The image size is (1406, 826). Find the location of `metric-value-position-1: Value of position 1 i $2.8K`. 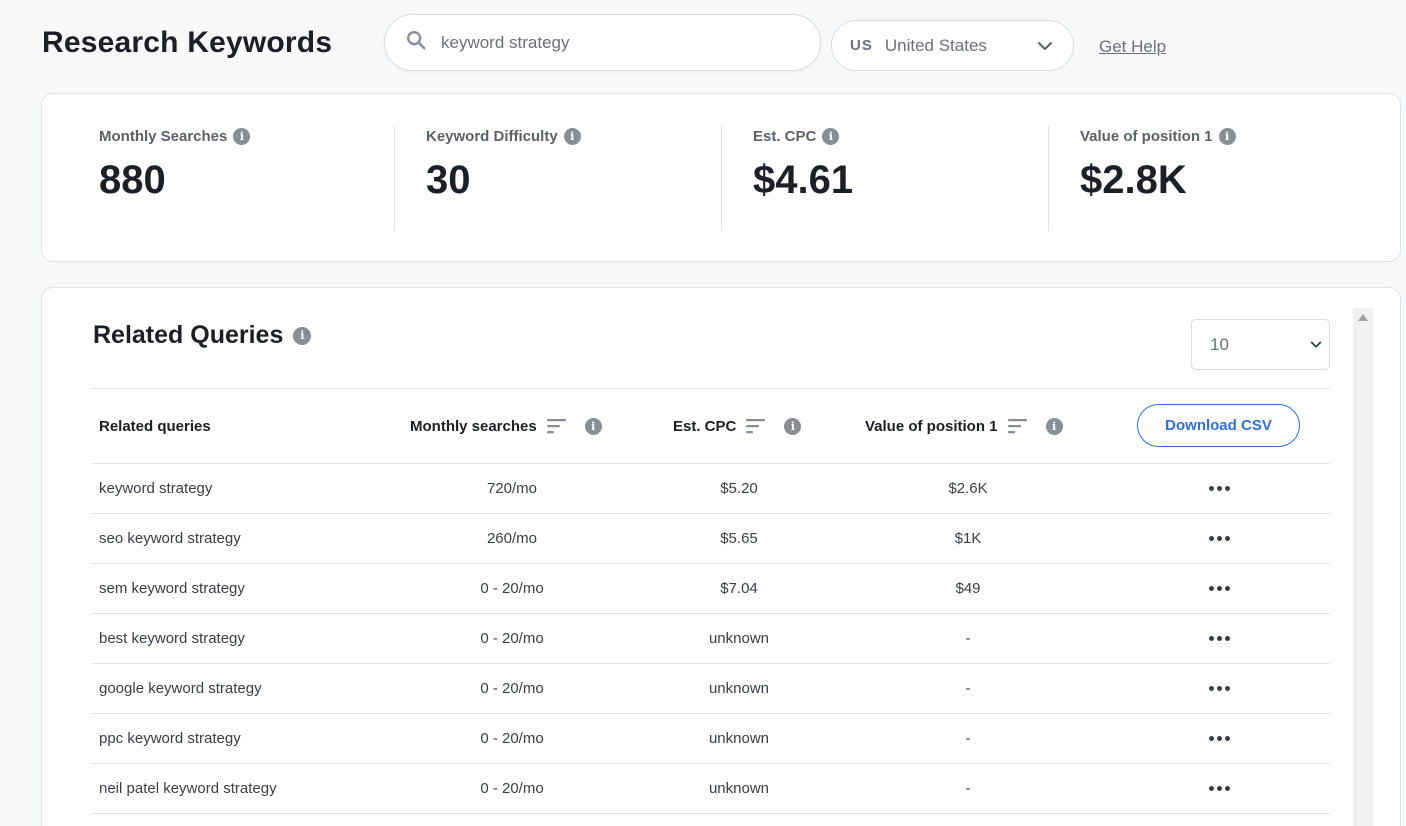

metric-value-position-1: Value of position 1 i $2.8K is located at coordinates (1158, 178).